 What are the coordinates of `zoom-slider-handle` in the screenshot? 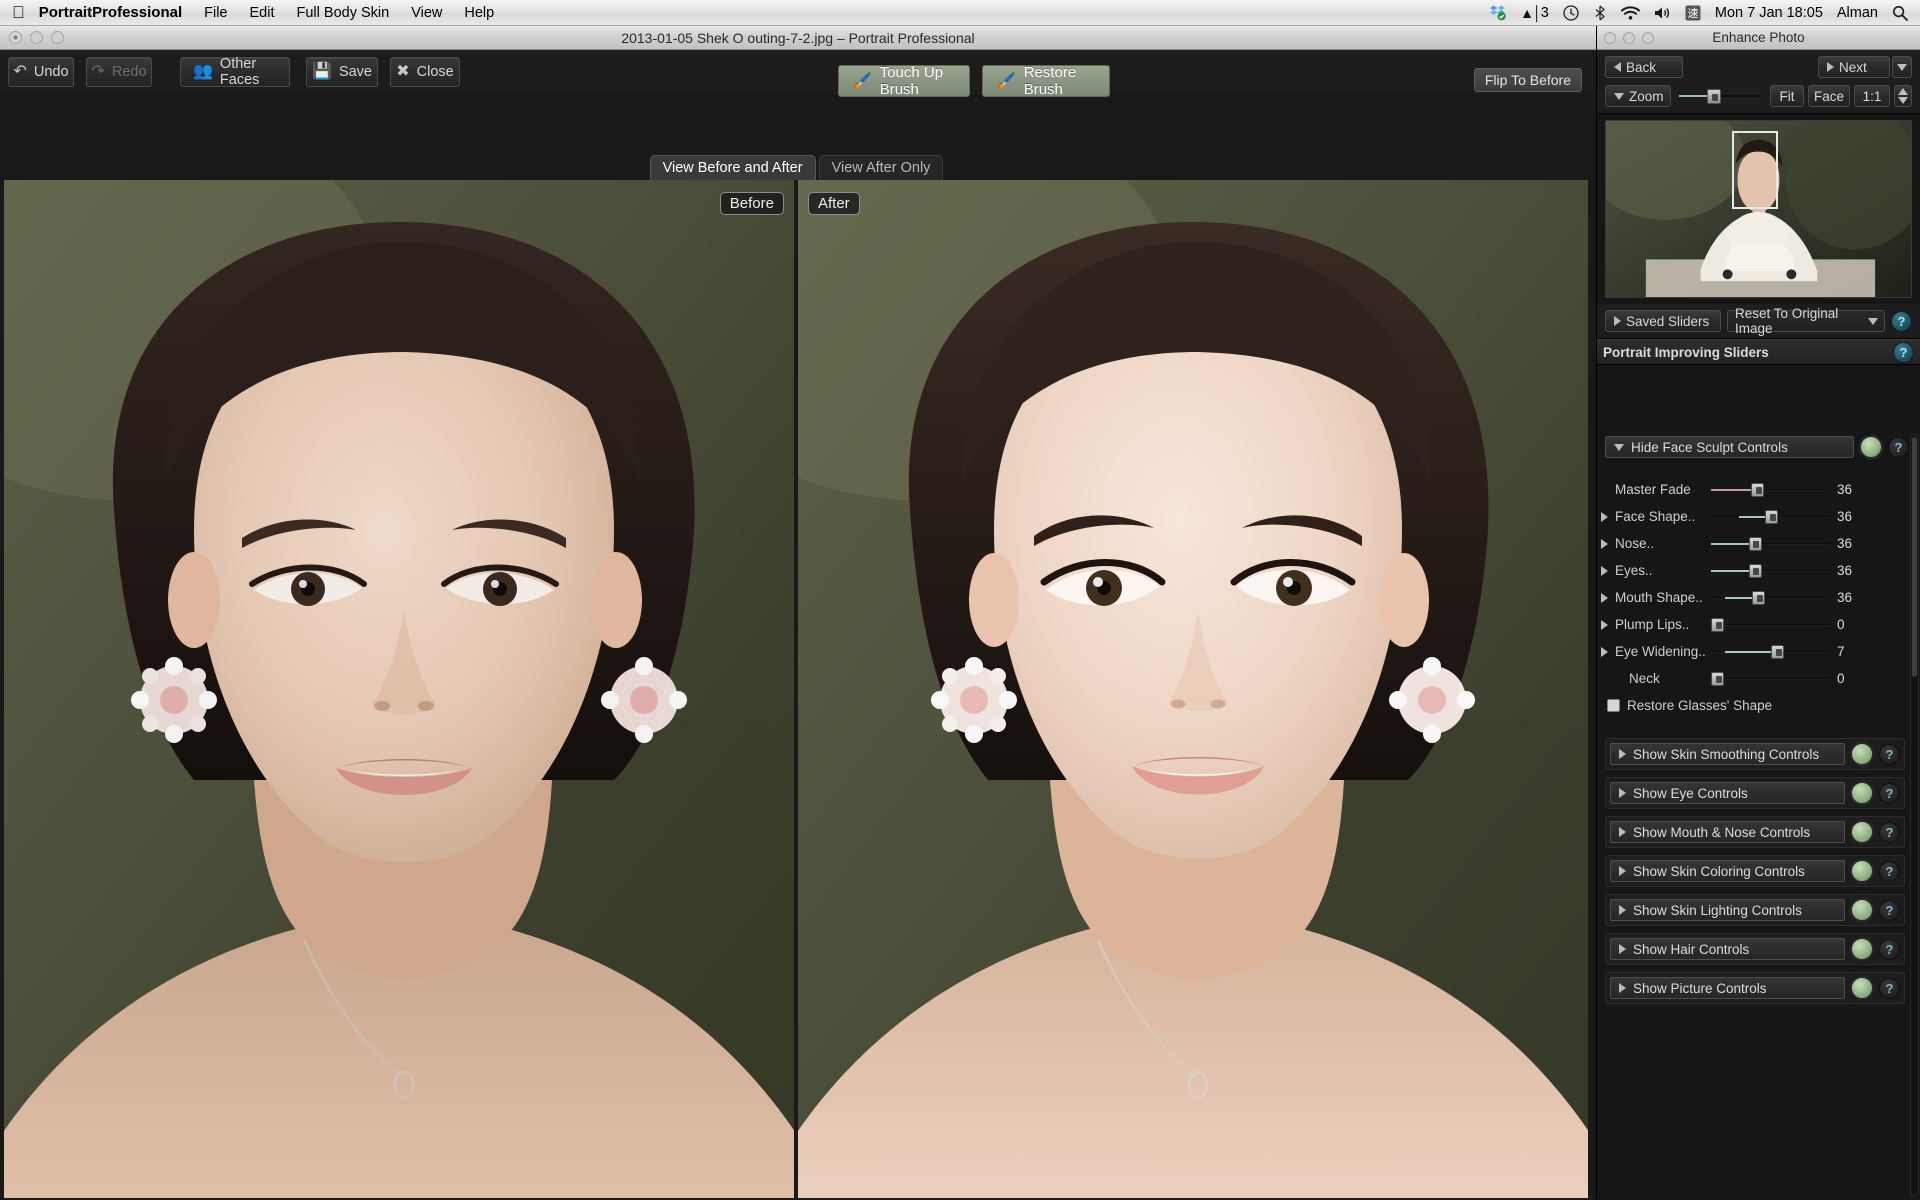 It's located at (1714, 96).